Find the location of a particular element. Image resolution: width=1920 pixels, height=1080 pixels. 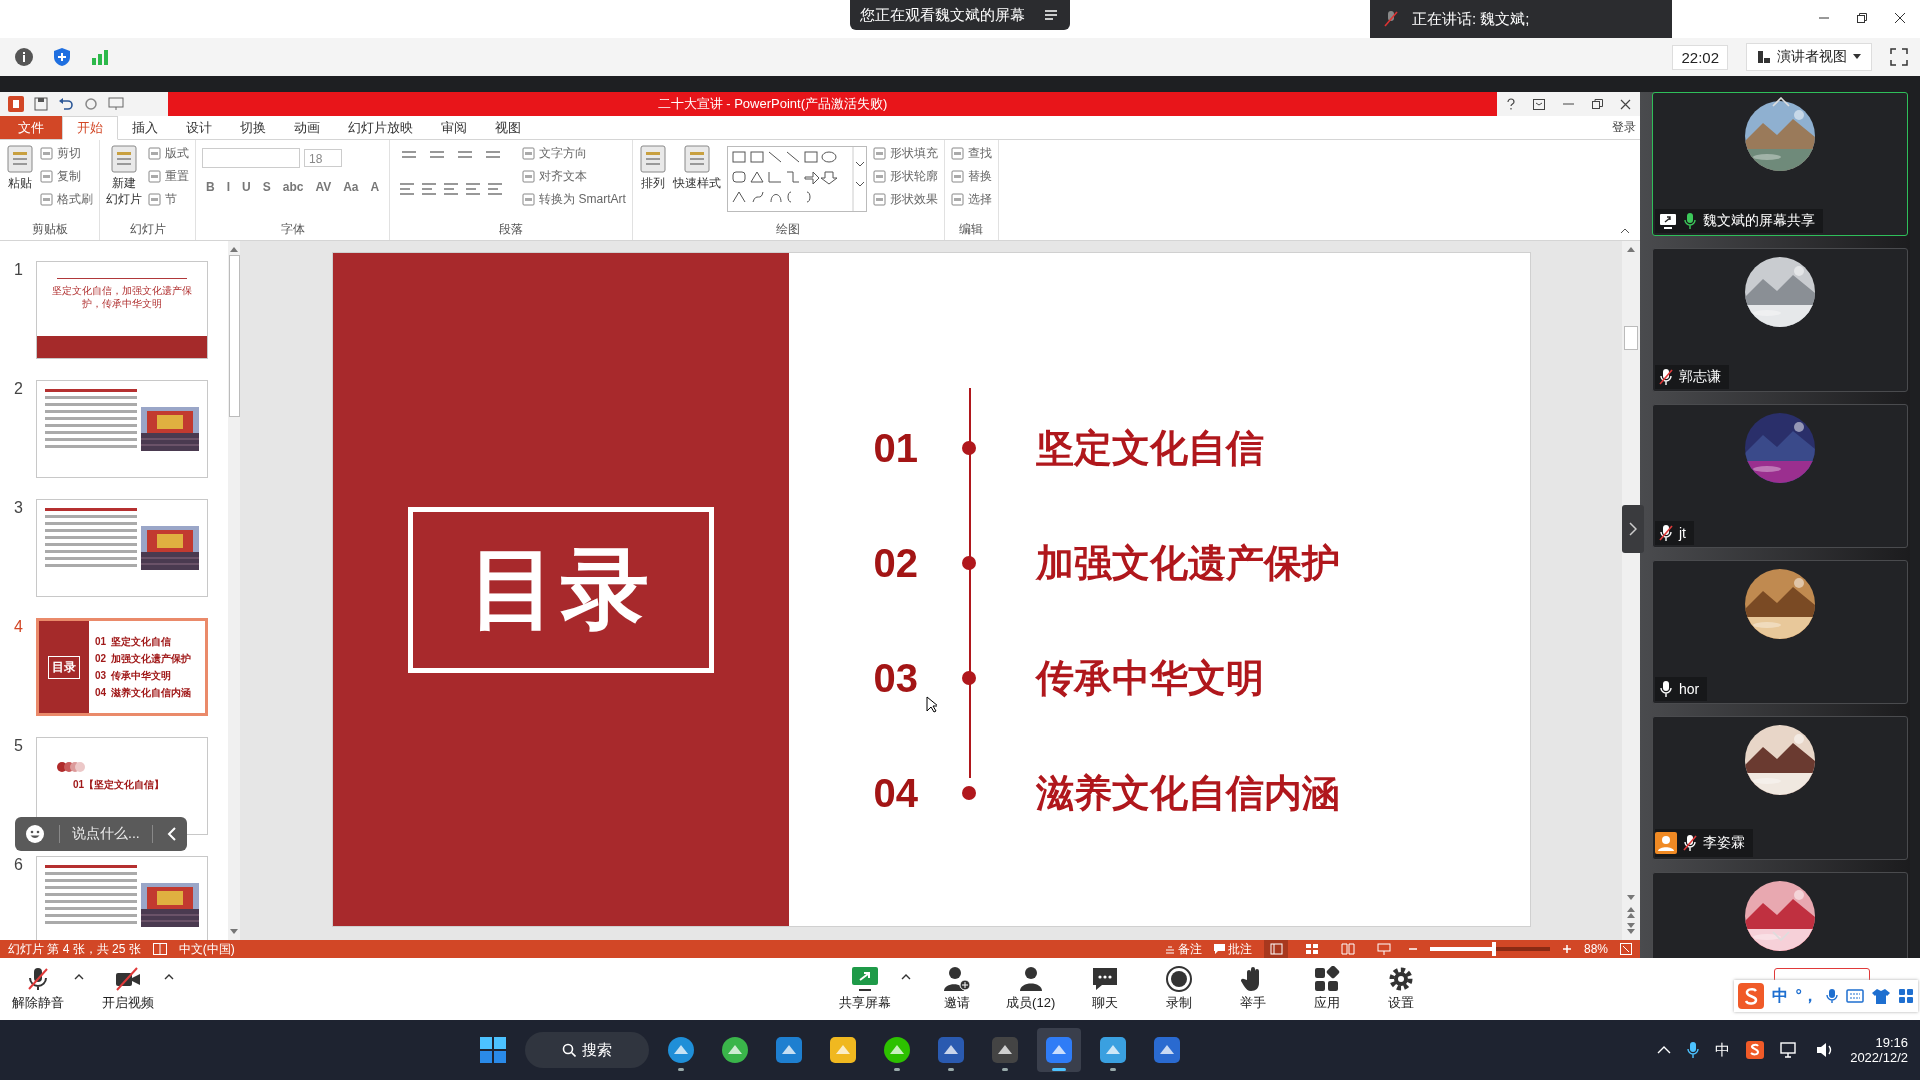

group-label: 段落 is located at coordinates (511, 229).